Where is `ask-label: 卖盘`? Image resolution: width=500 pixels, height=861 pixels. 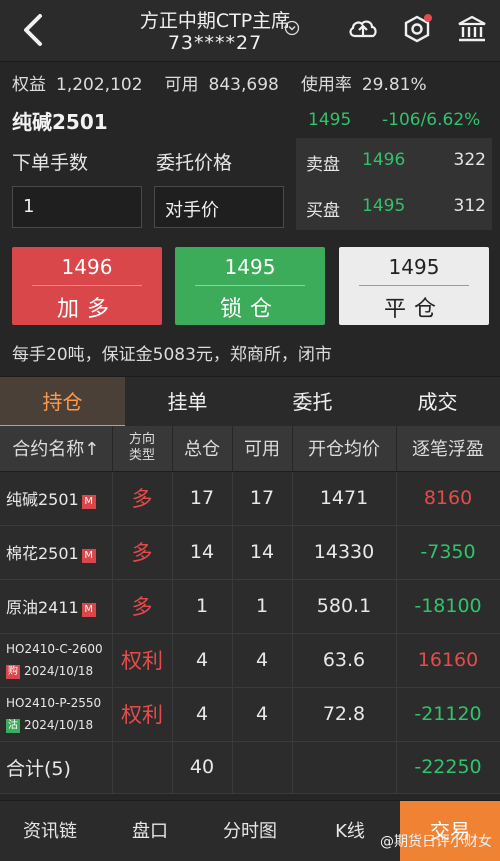
ask-label: 卖盘 is located at coordinates (323, 165).